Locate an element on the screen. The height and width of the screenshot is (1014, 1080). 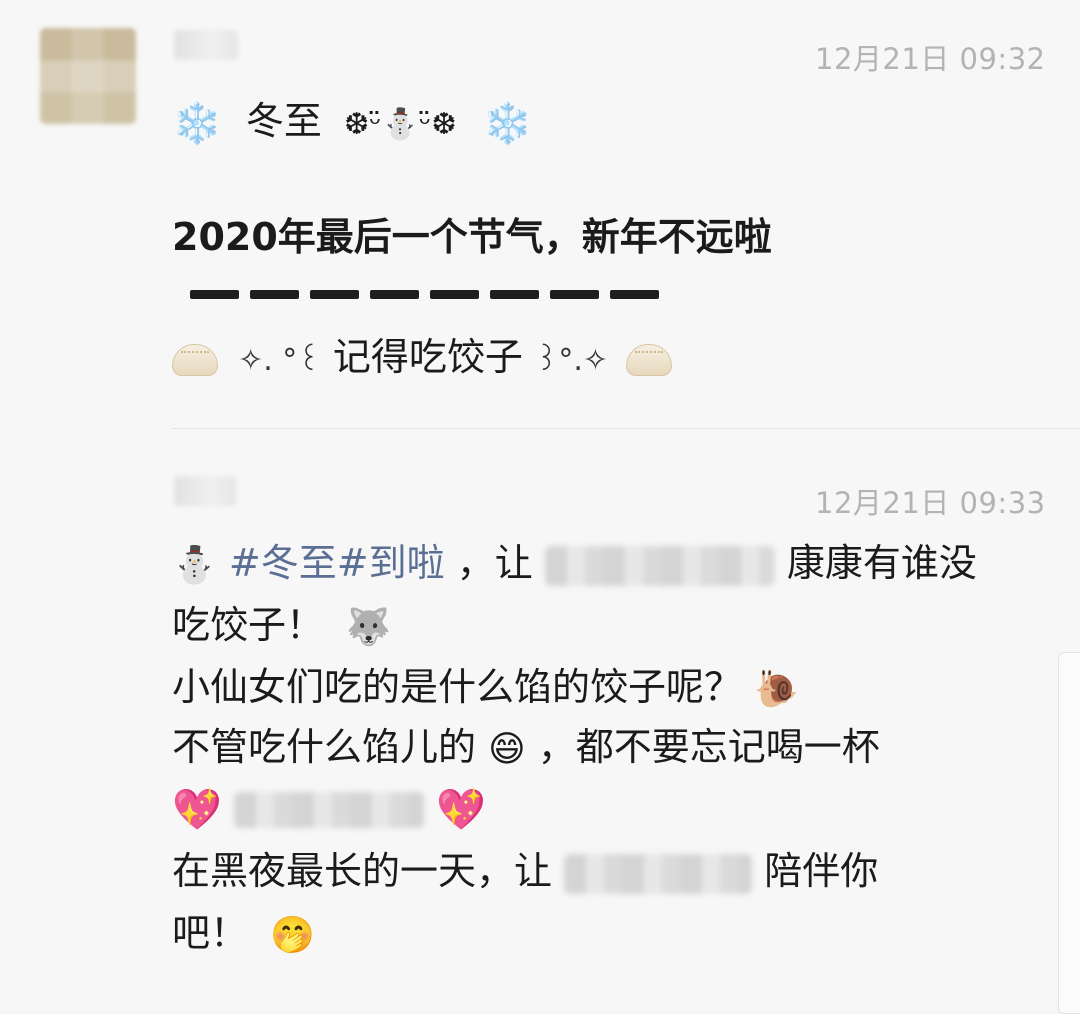
post-title-line: ❄️ 冬至 ❆ᵕ̈⛄ᵕ̈❆ ❄️ is located at coordinates (352, 123).